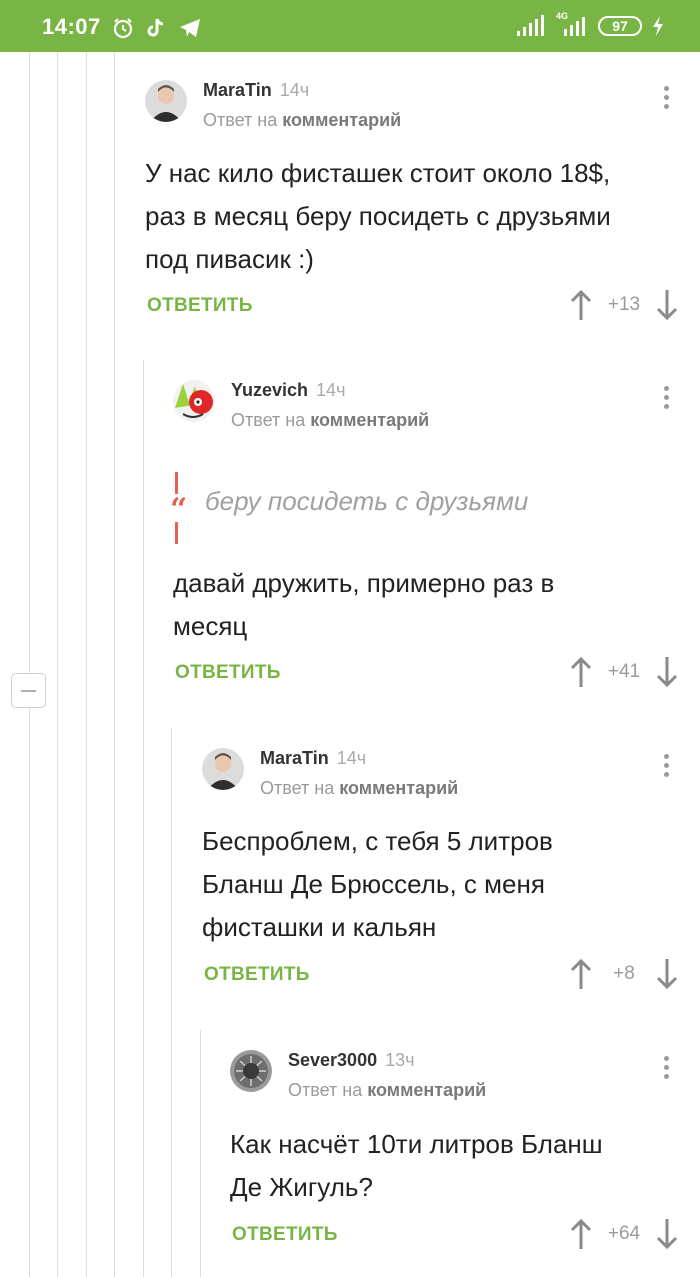 The width and height of the screenshot is (700, 1277). Describe the element at coordinates (416, 1166) in the screenshot. I see `comment-text: Как насчёт 10ти литров Бланш Де Жигуль?` at that location.